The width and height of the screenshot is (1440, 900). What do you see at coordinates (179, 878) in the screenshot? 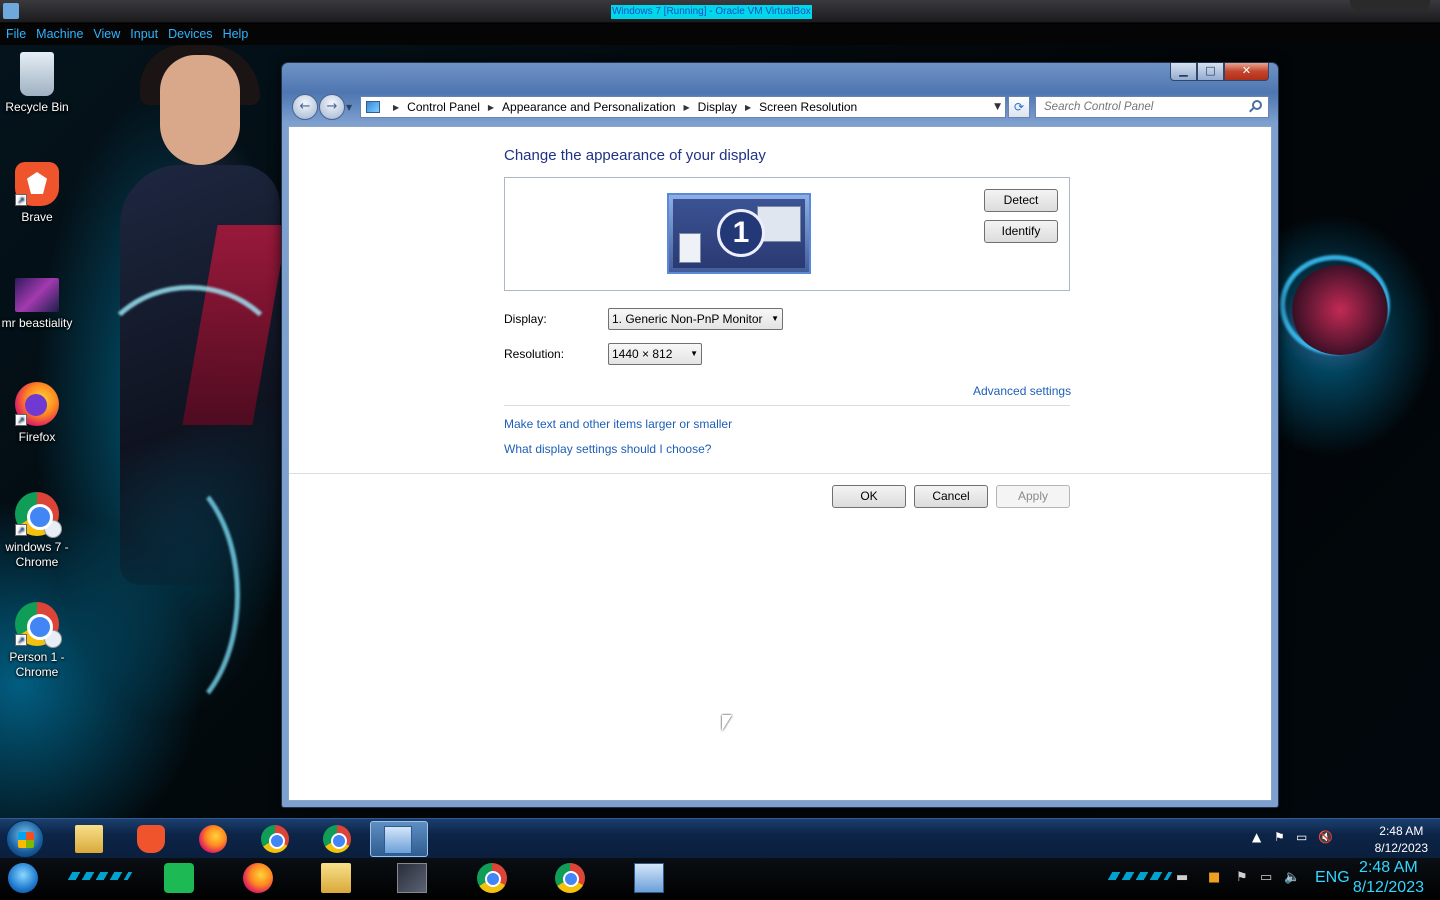
I see `spotify-icon` at bounding box center [179, 878].